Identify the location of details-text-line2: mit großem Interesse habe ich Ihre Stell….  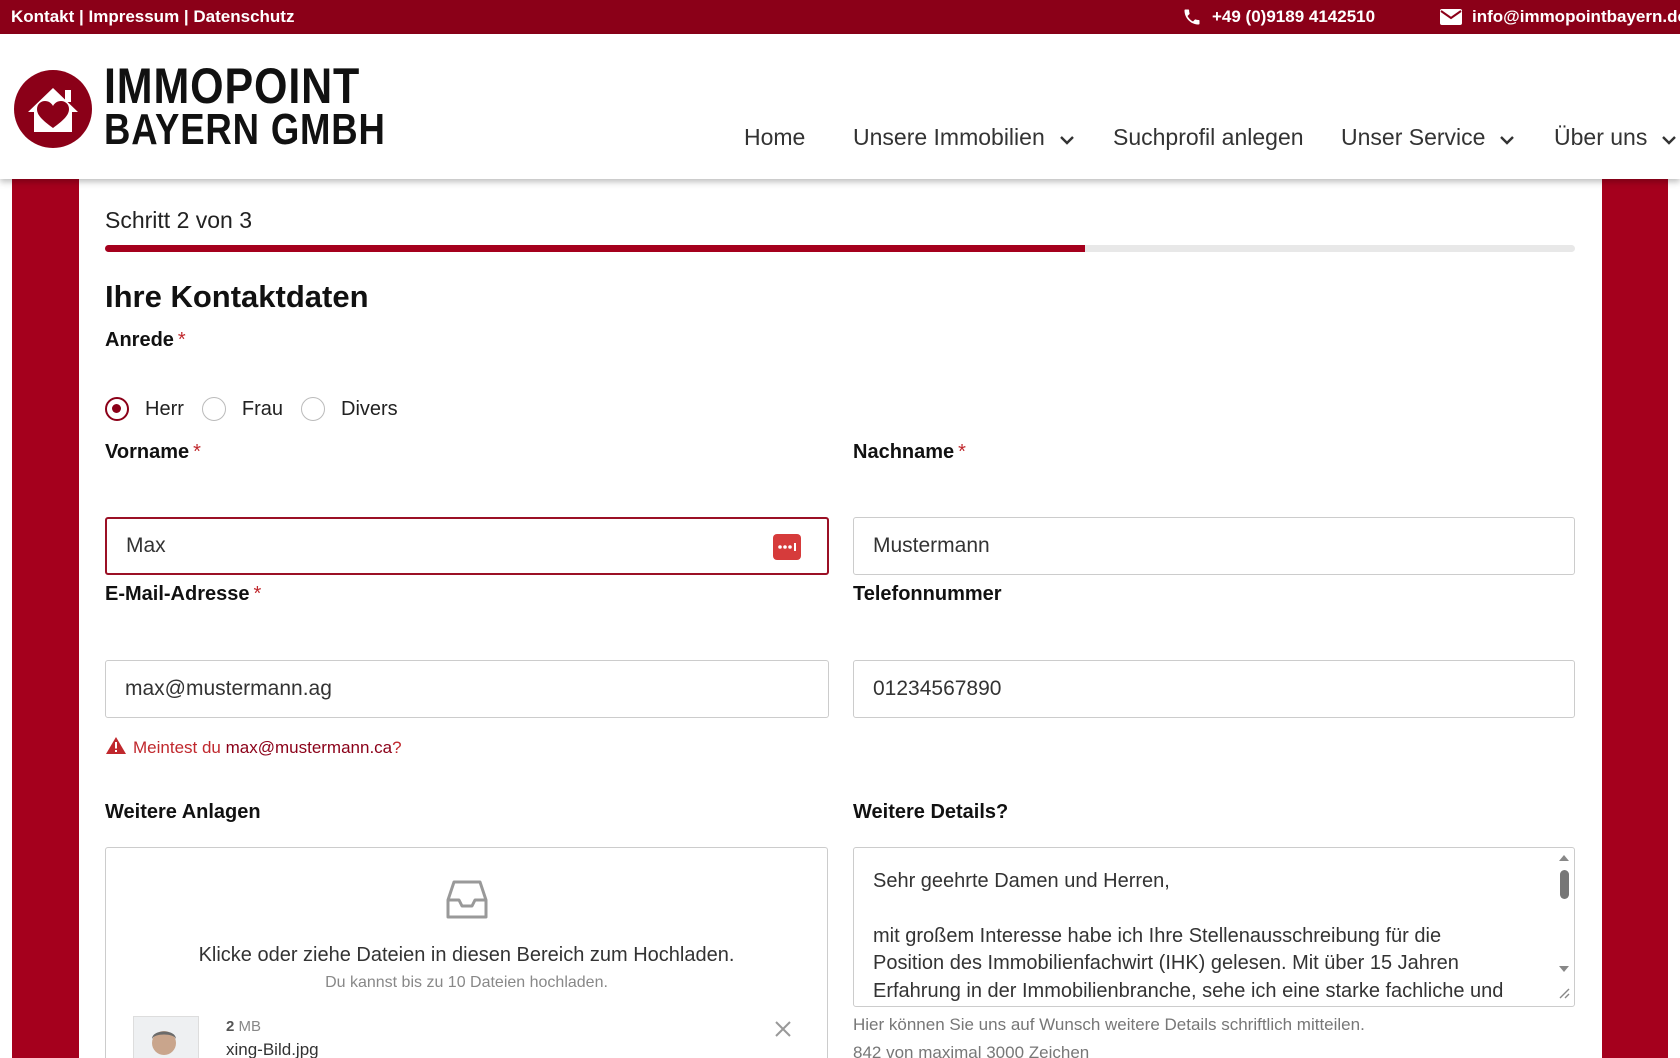
(1188, 963).